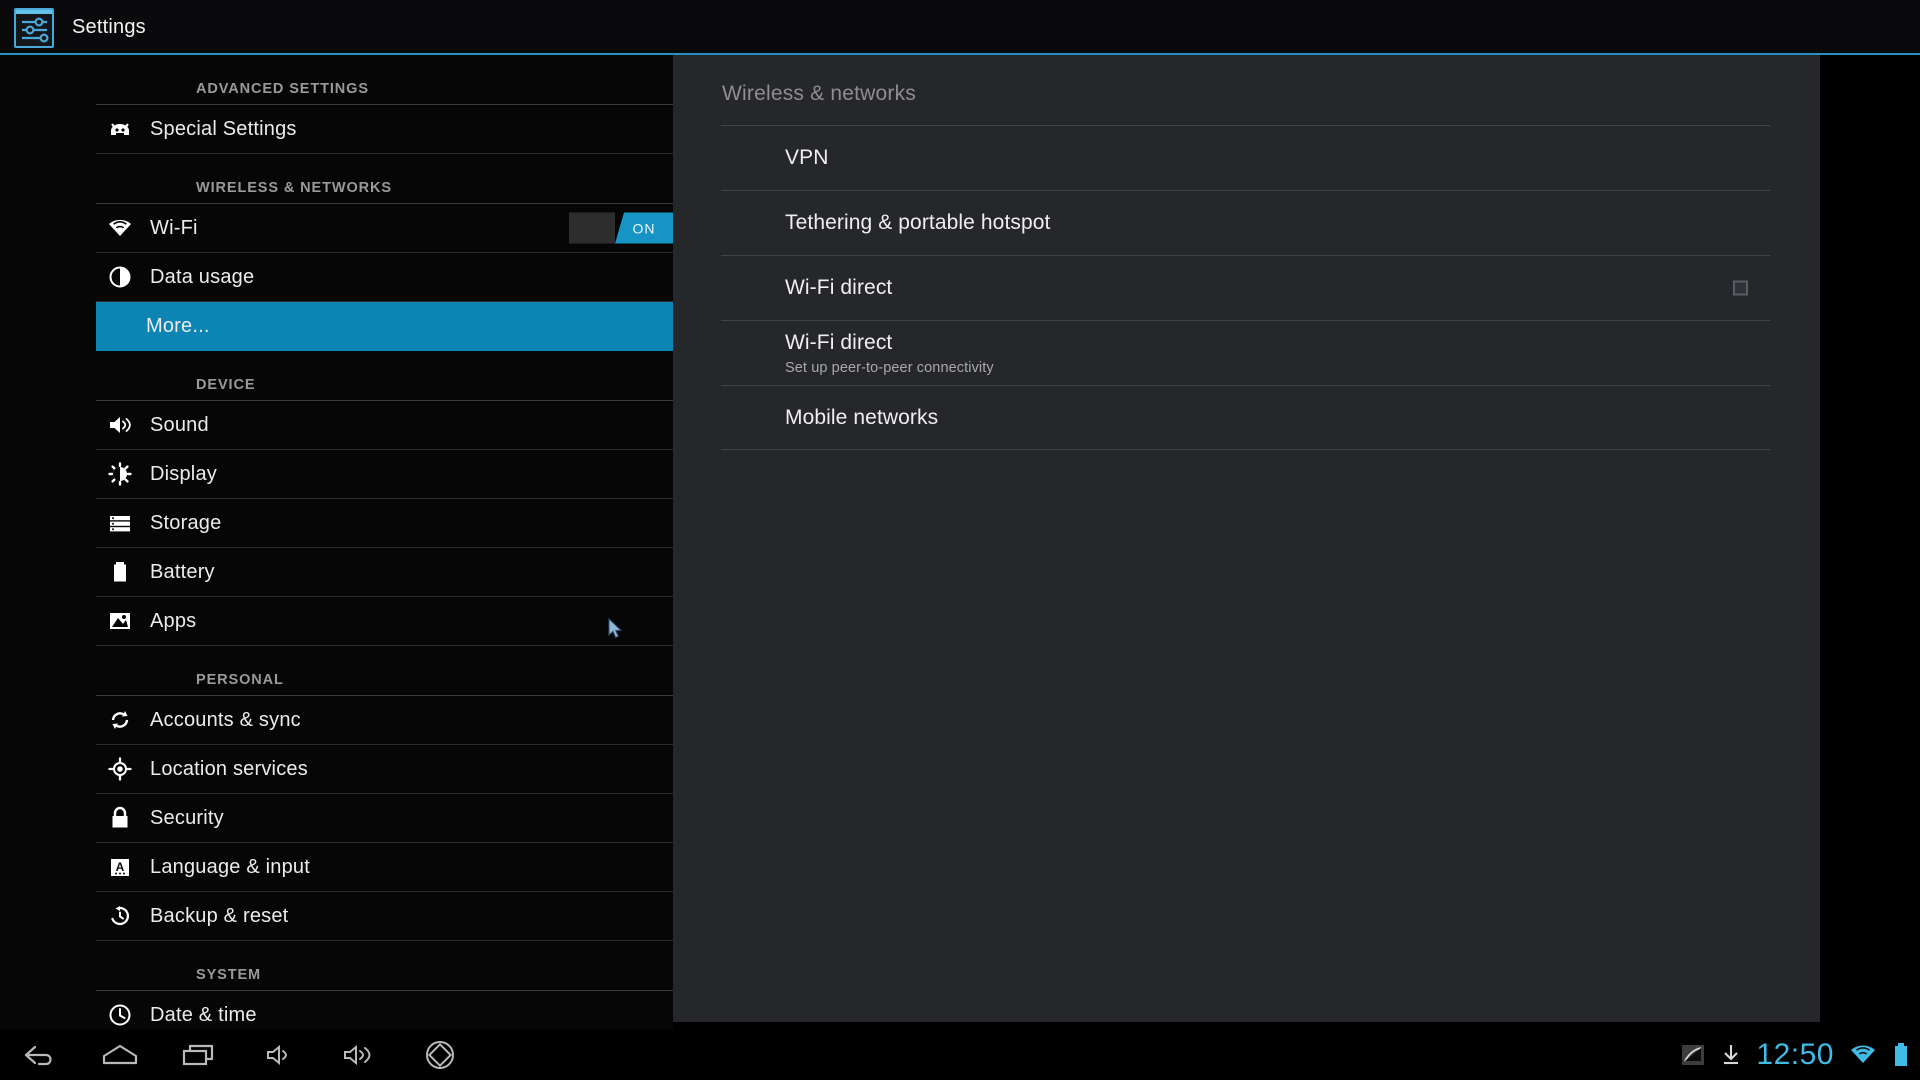 The height and width of the screenshot is (1080, 1920). I want to click on sidebar-item-label: Apps, so click(173, 620).